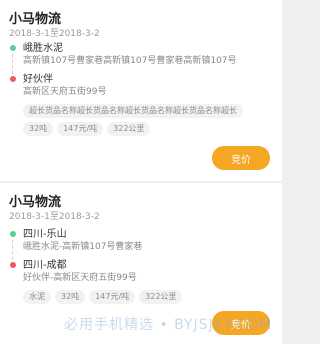 This screenshot has height=344, width=320. I want to click on origin-address: 峨胜水泥-高新镇107号曹家巷, so click(83, 247).